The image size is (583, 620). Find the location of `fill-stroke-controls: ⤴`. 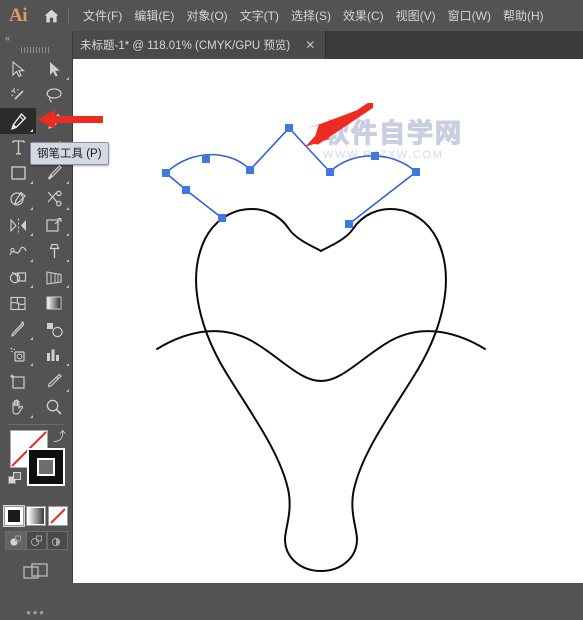

fill-stroke-controls: ⤴ is located at coordinates (36, 466).